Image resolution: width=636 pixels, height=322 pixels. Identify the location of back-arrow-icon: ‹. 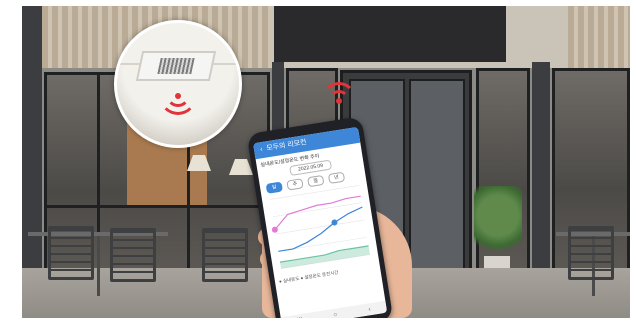
(261, 150).